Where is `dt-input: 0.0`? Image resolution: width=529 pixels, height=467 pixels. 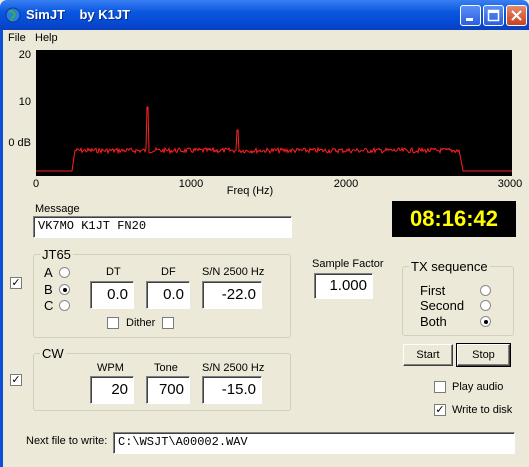
dt-input: 0.0 is located at coordinates (112, 295).